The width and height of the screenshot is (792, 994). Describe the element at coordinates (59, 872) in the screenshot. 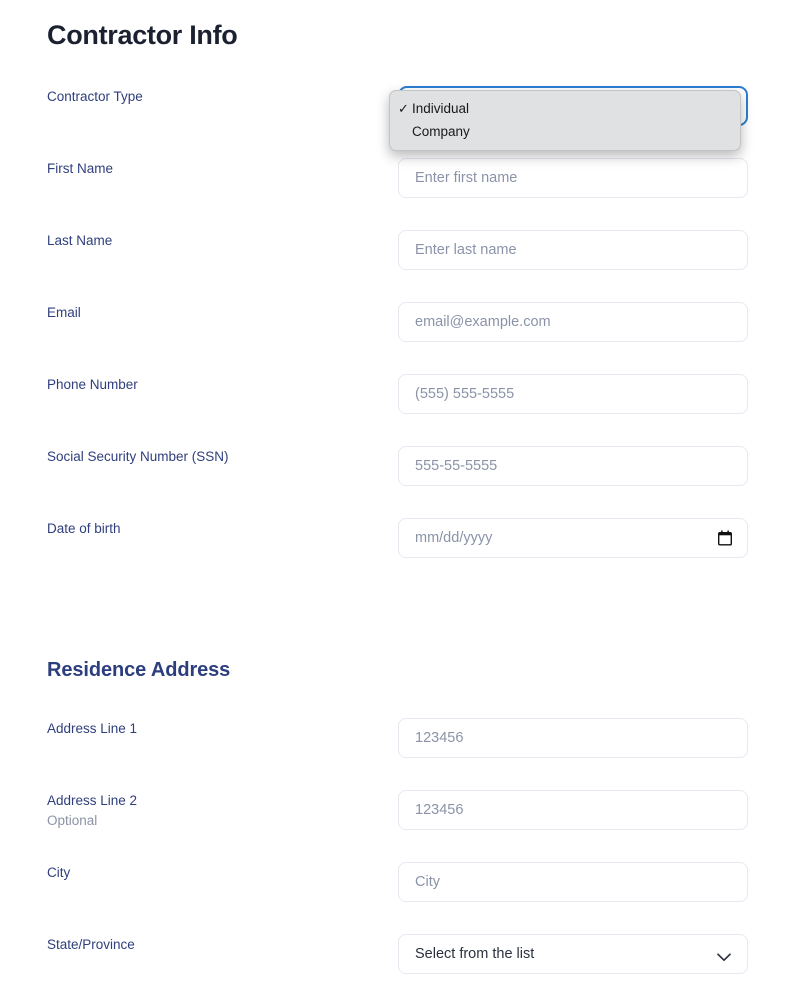

I see `label-city: City` at that location.